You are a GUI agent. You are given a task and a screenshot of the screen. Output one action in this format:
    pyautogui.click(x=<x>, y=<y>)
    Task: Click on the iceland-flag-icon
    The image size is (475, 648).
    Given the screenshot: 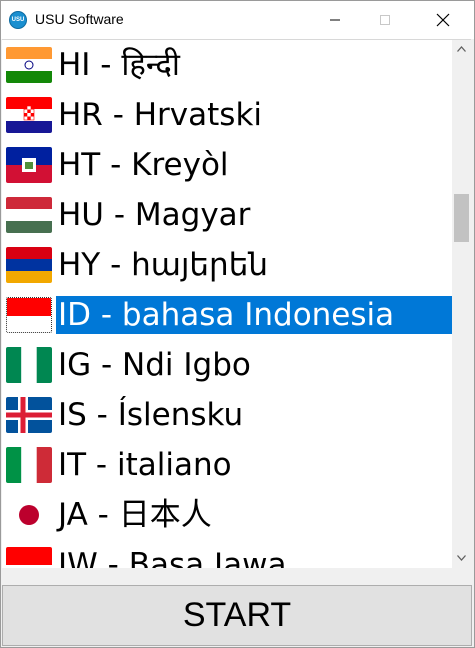 What is the action you would take?
    pyautogui.click(x=29, y=415)
    